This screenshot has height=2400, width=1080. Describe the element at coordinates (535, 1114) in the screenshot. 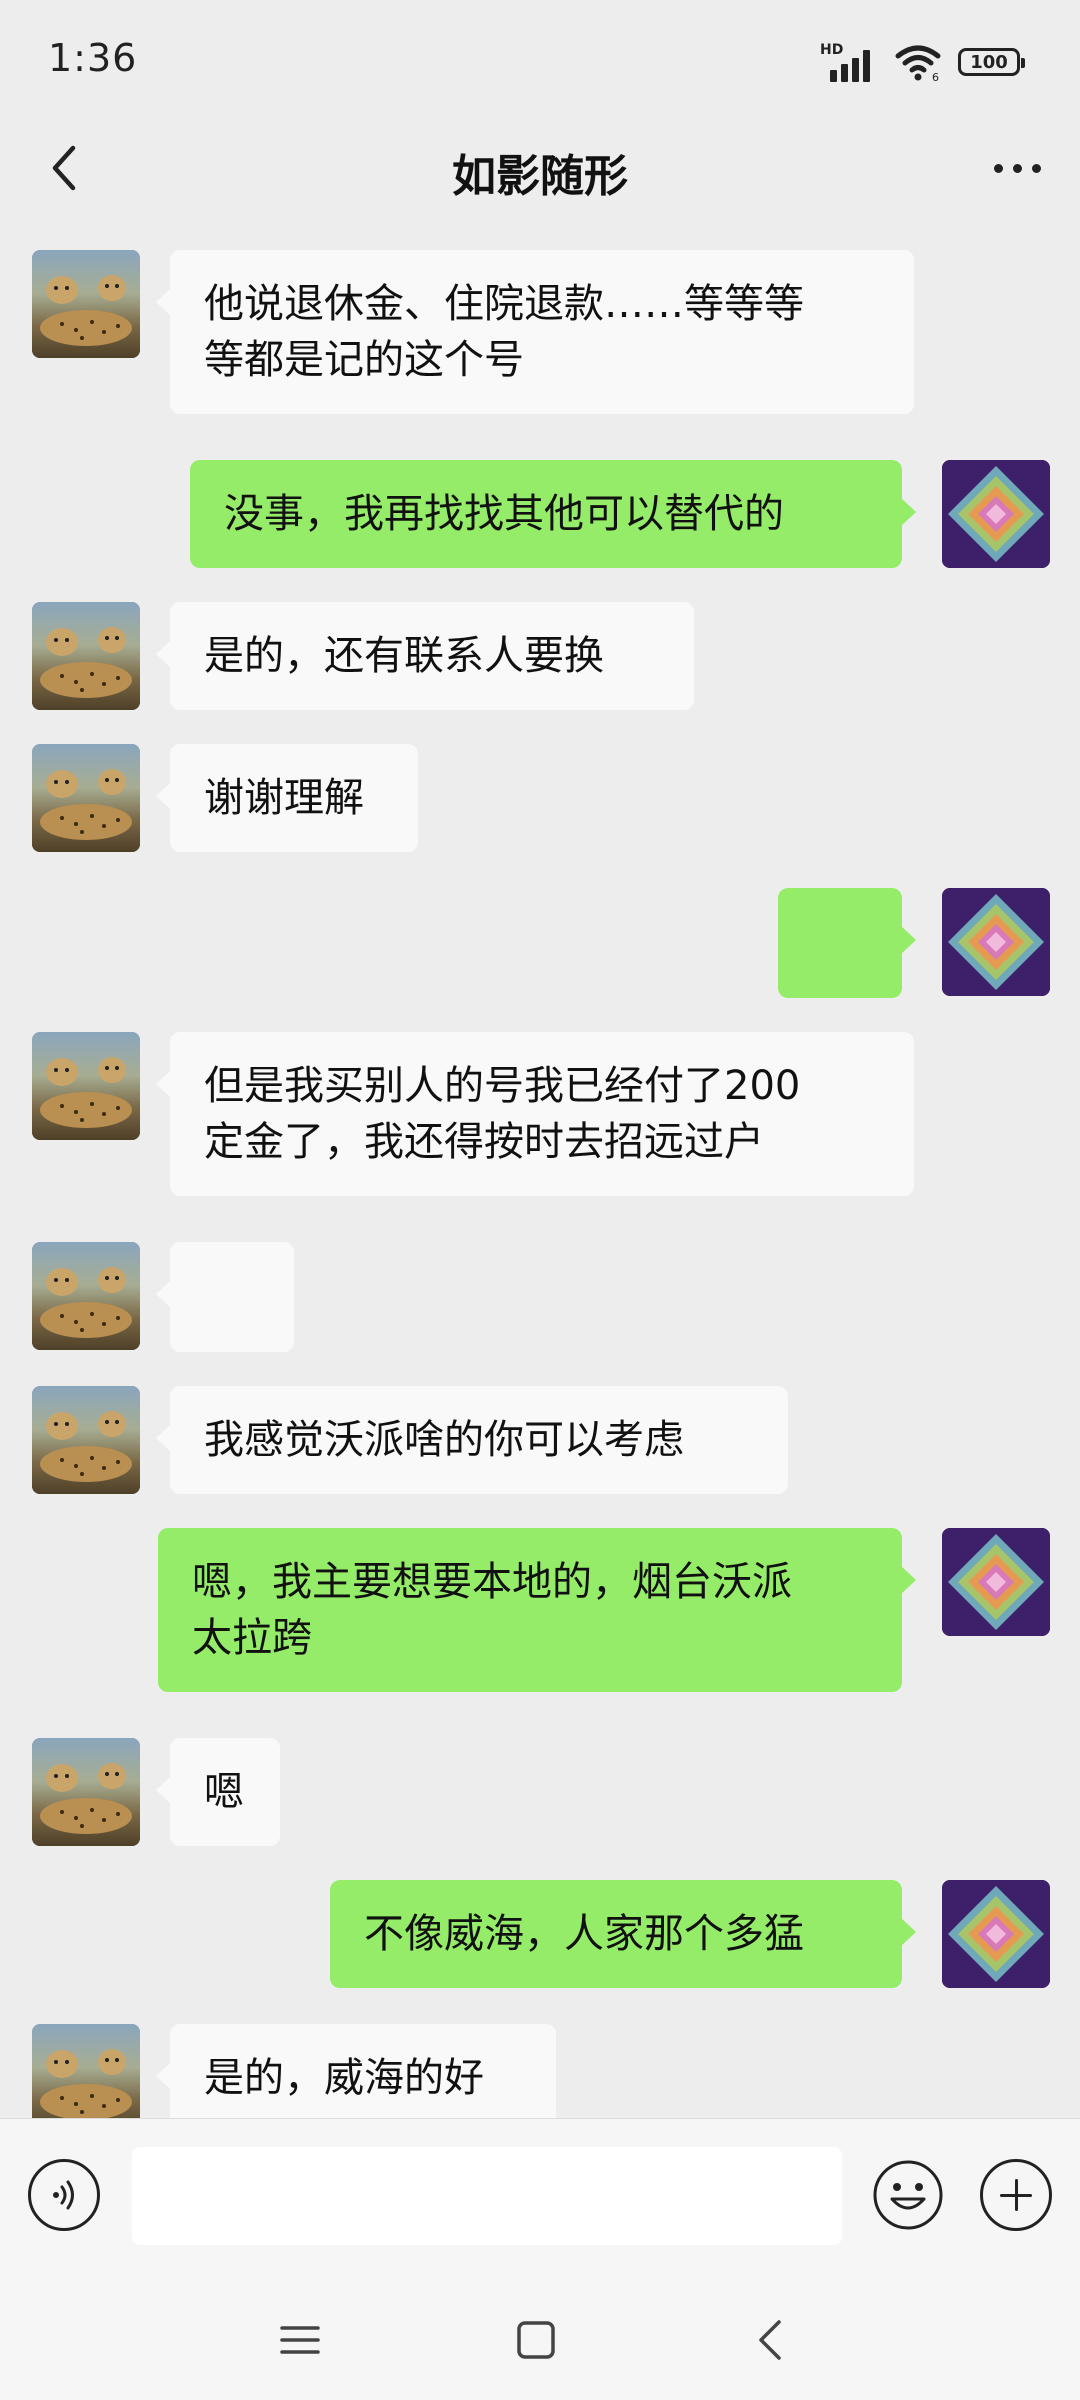

I see `message-bubble: 但是我买别人的号我已经付了200 定金了，我还得按时去招远过户` at that location.